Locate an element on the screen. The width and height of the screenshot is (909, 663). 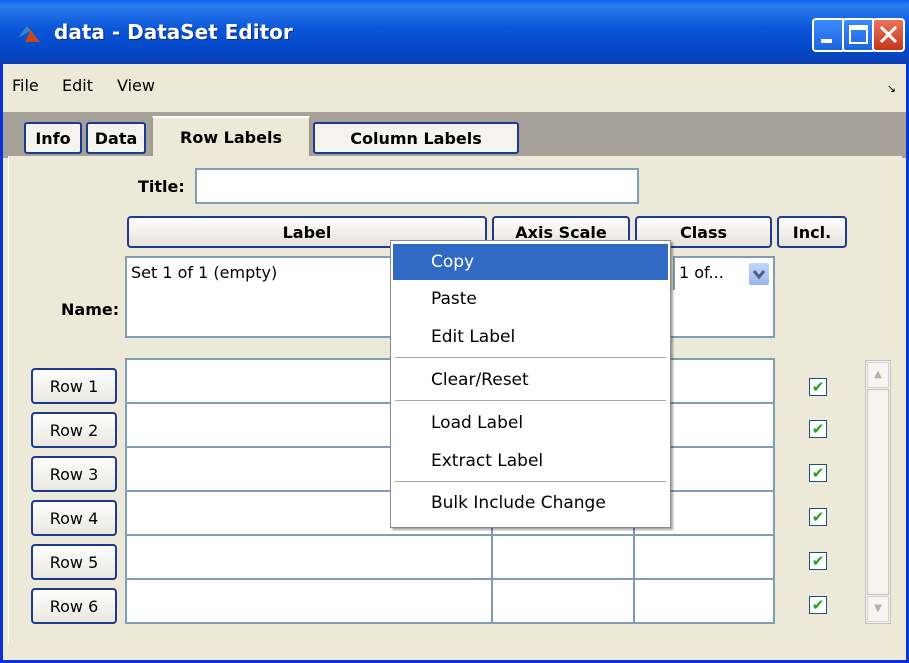
chevron-down-icon is located at coordinates (759, 274).